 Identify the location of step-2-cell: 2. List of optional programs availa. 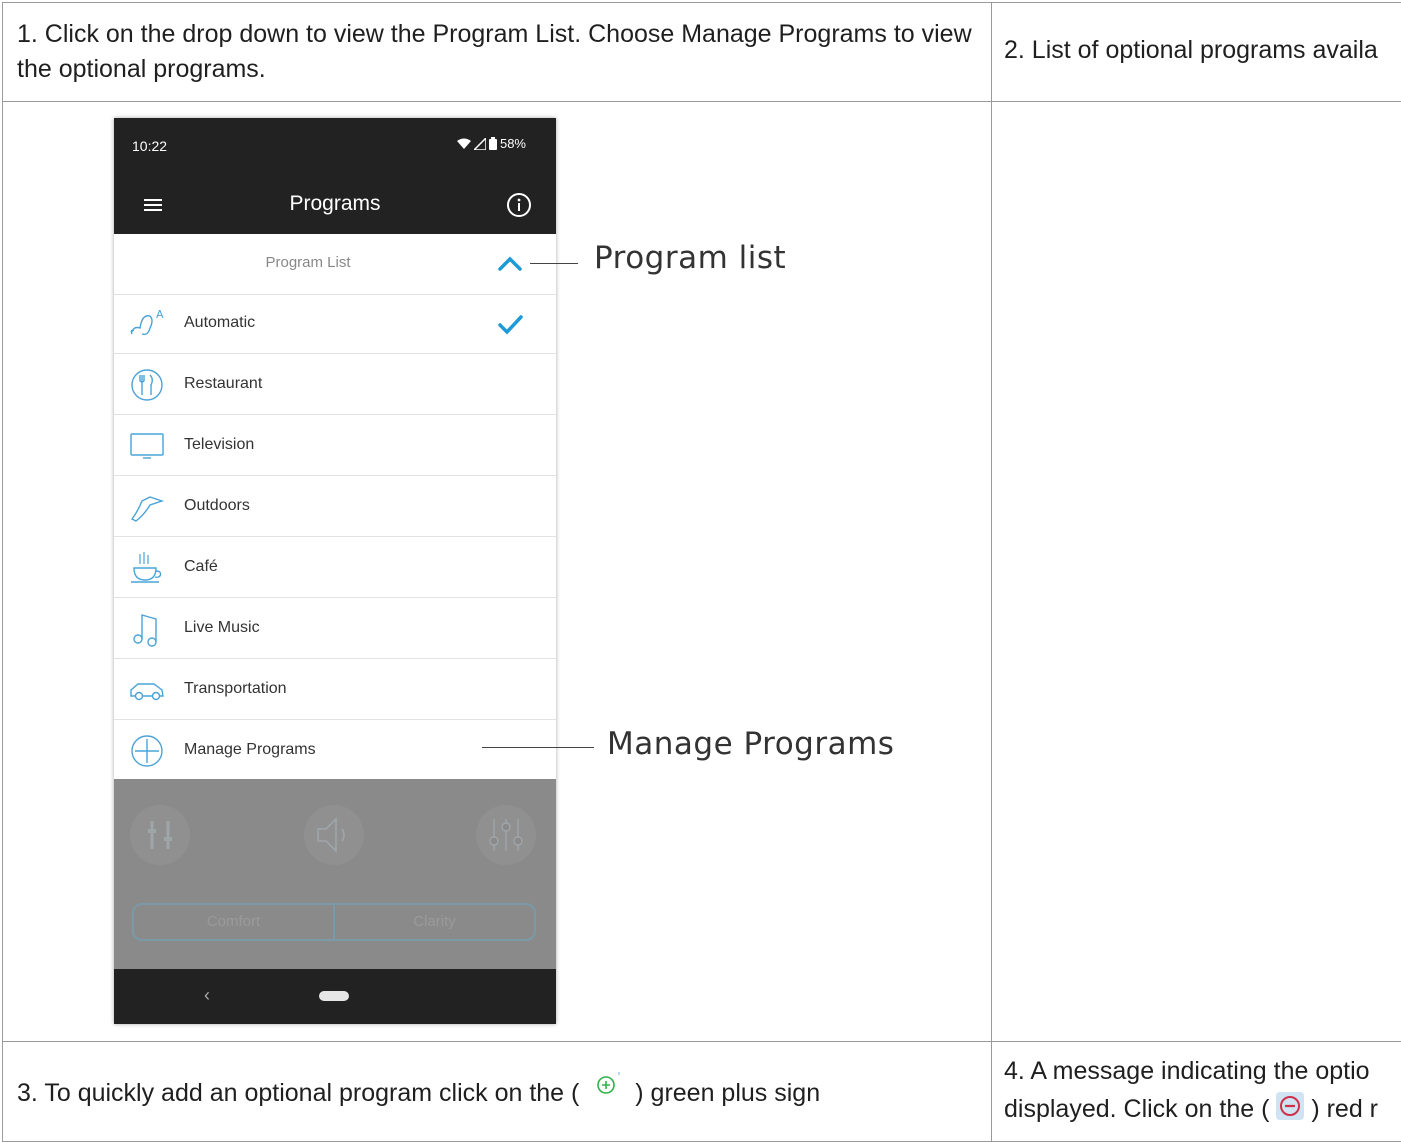
(1196, 52).